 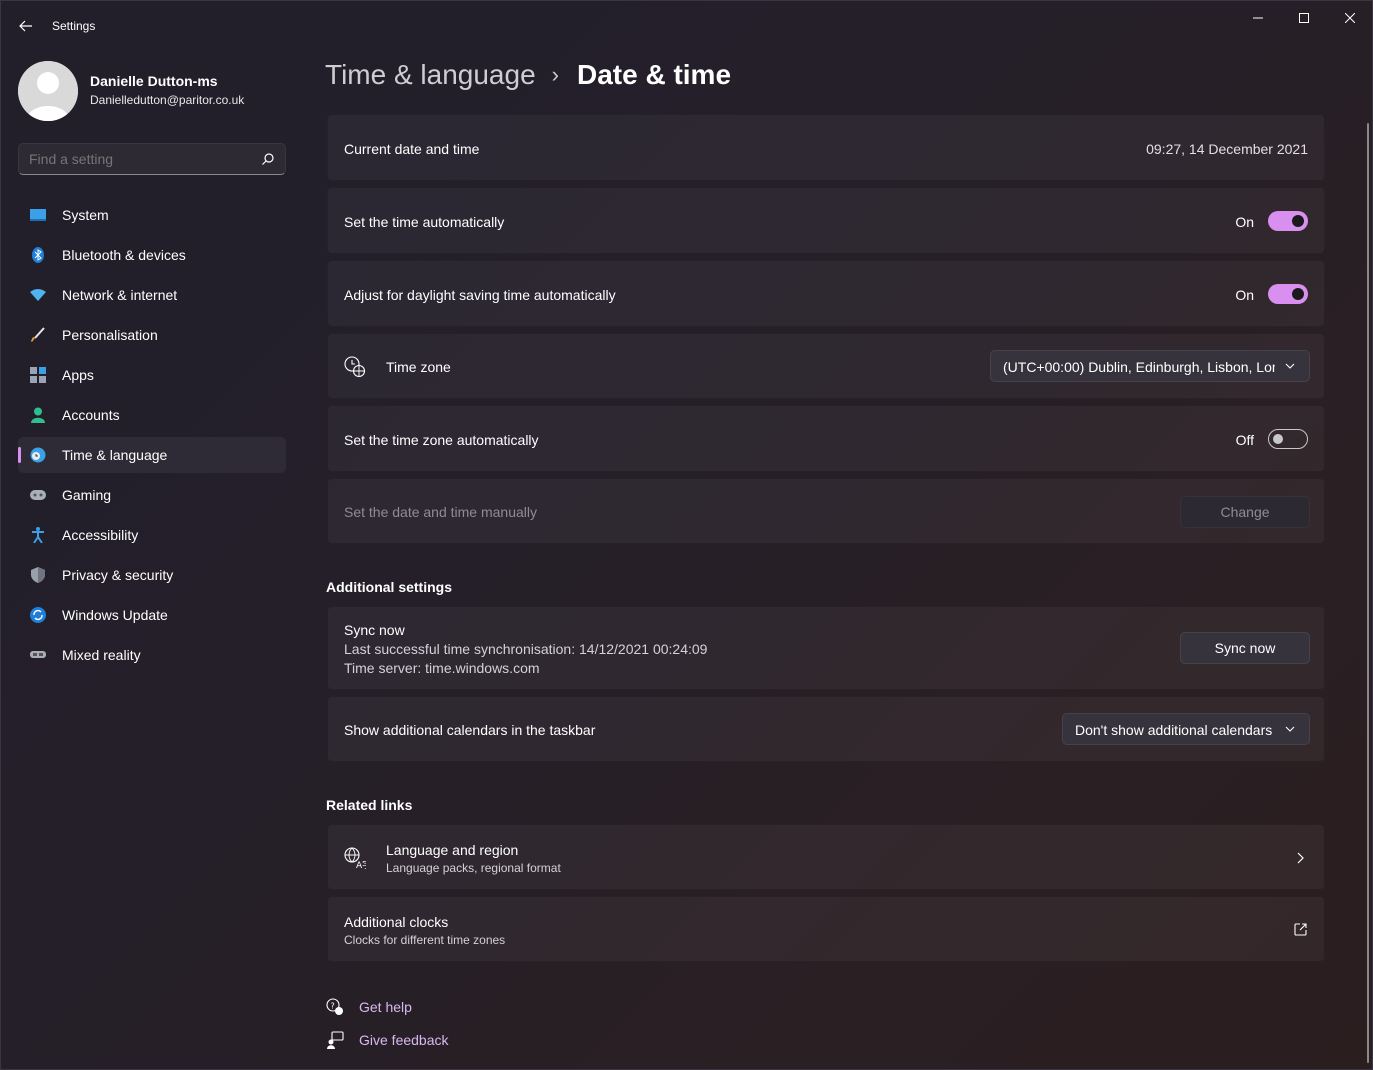 What do you see at coordinates (1244, 295) in the screenshot?
I see `daylight-state: On` at bounding box center [1244, 295].